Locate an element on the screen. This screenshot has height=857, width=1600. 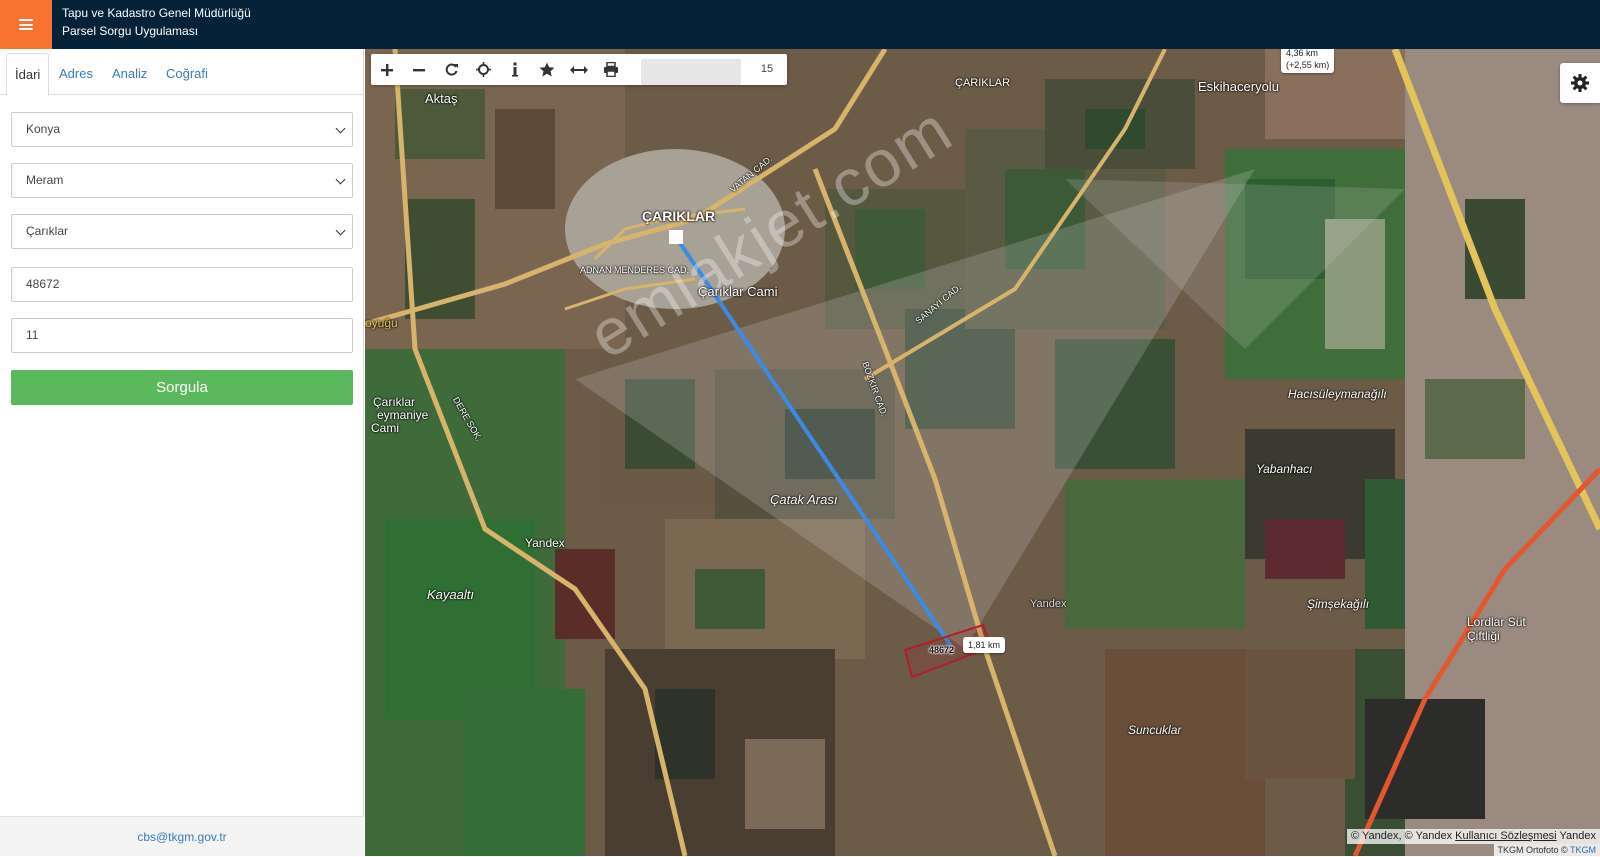
map-label-adnan-menderes: ADNAN MENDERES CAD. is located at coordinates (634, 270).